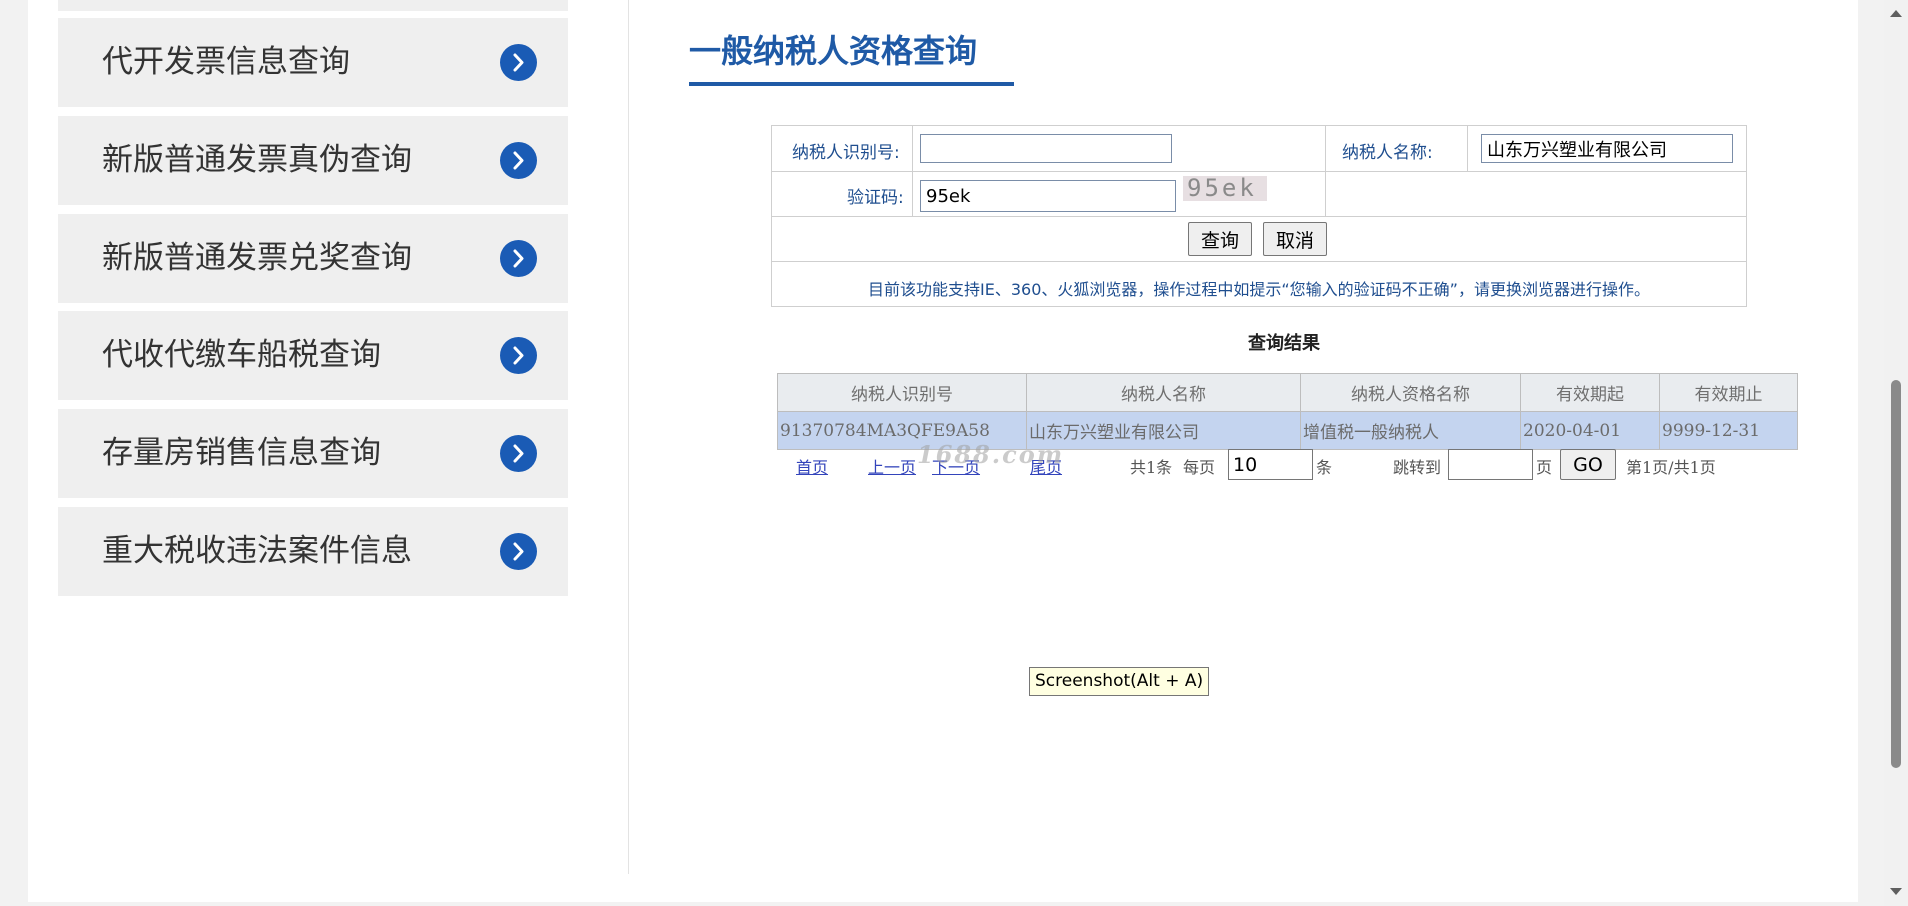  I want to click on sidebar-item-vehicle-tax-query: 代收代缴车船税查询, so click(313, 355).